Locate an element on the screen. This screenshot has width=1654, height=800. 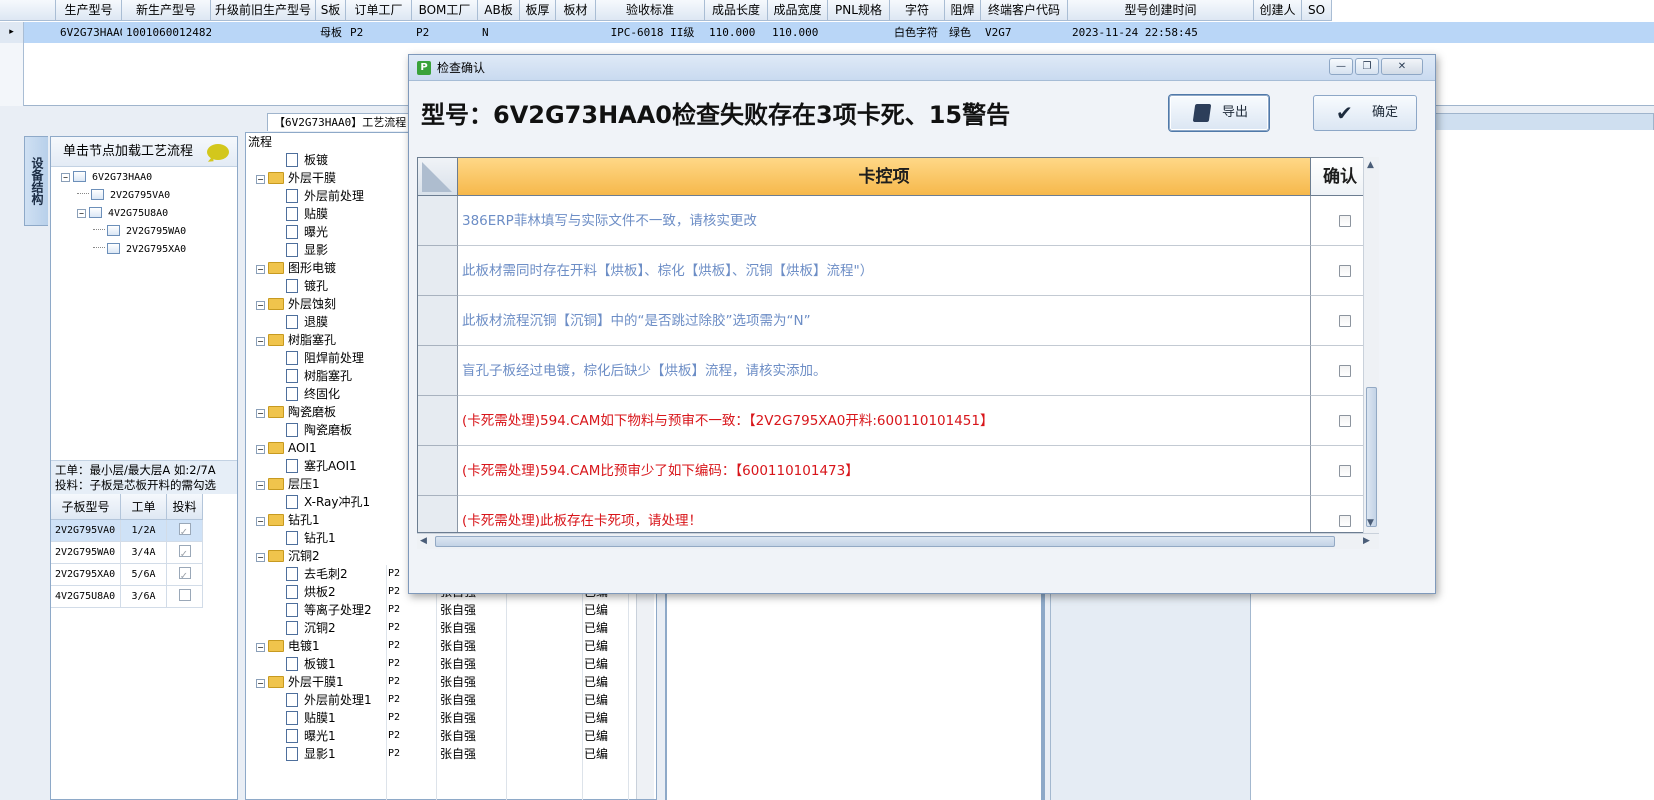
column-header: 升级前旧生产型号 is located at coordinates (263, 10).